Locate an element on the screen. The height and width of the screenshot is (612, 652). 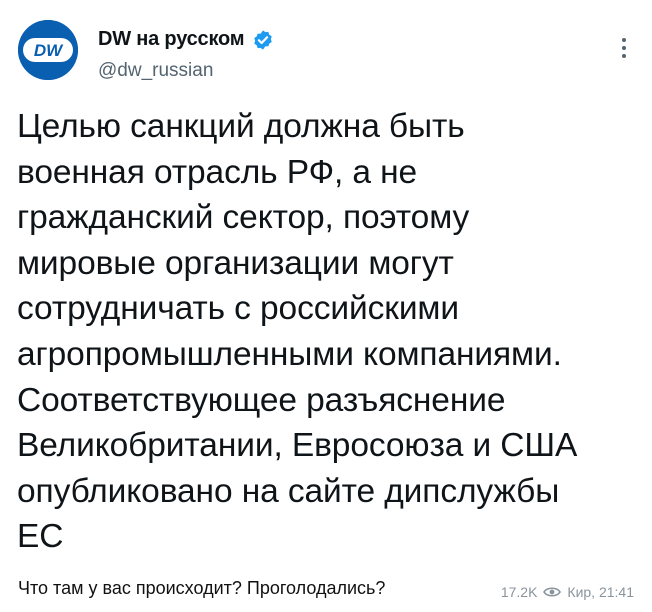
view-count: 17.2K is located at coordinates (519, 592).